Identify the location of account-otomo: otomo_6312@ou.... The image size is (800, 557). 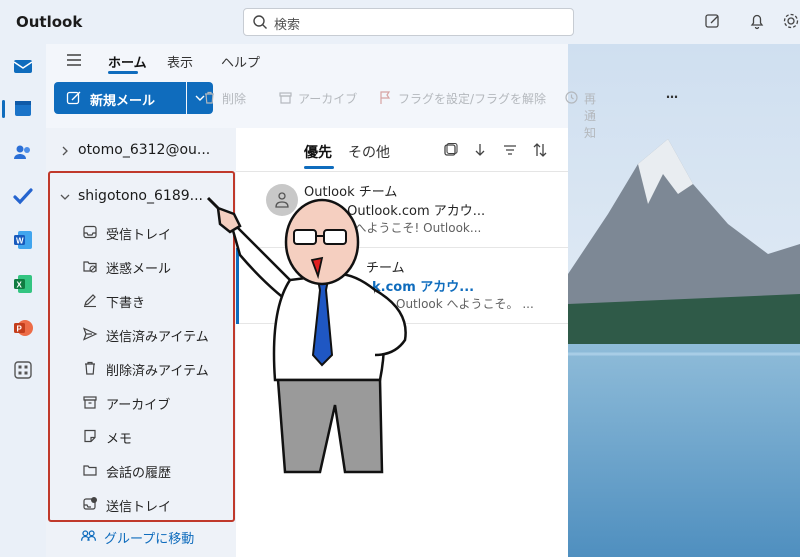
(144, 150).